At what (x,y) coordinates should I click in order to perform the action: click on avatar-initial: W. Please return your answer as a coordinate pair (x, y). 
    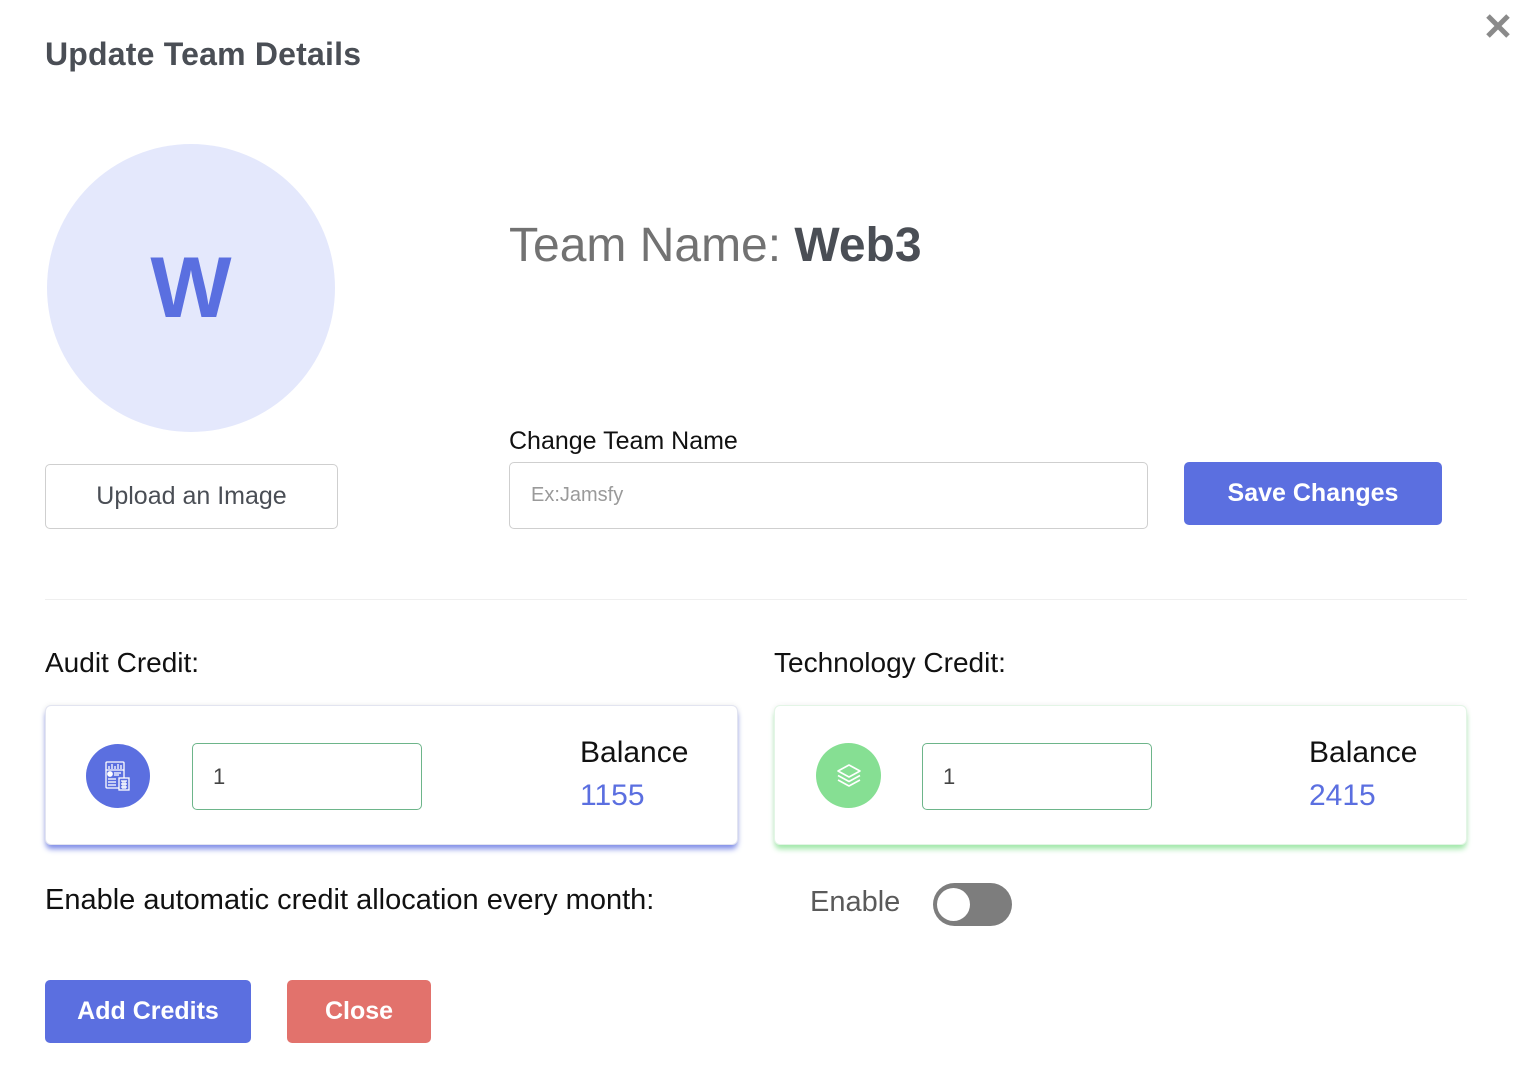
    Looking at the image, I should click on (191, 287).